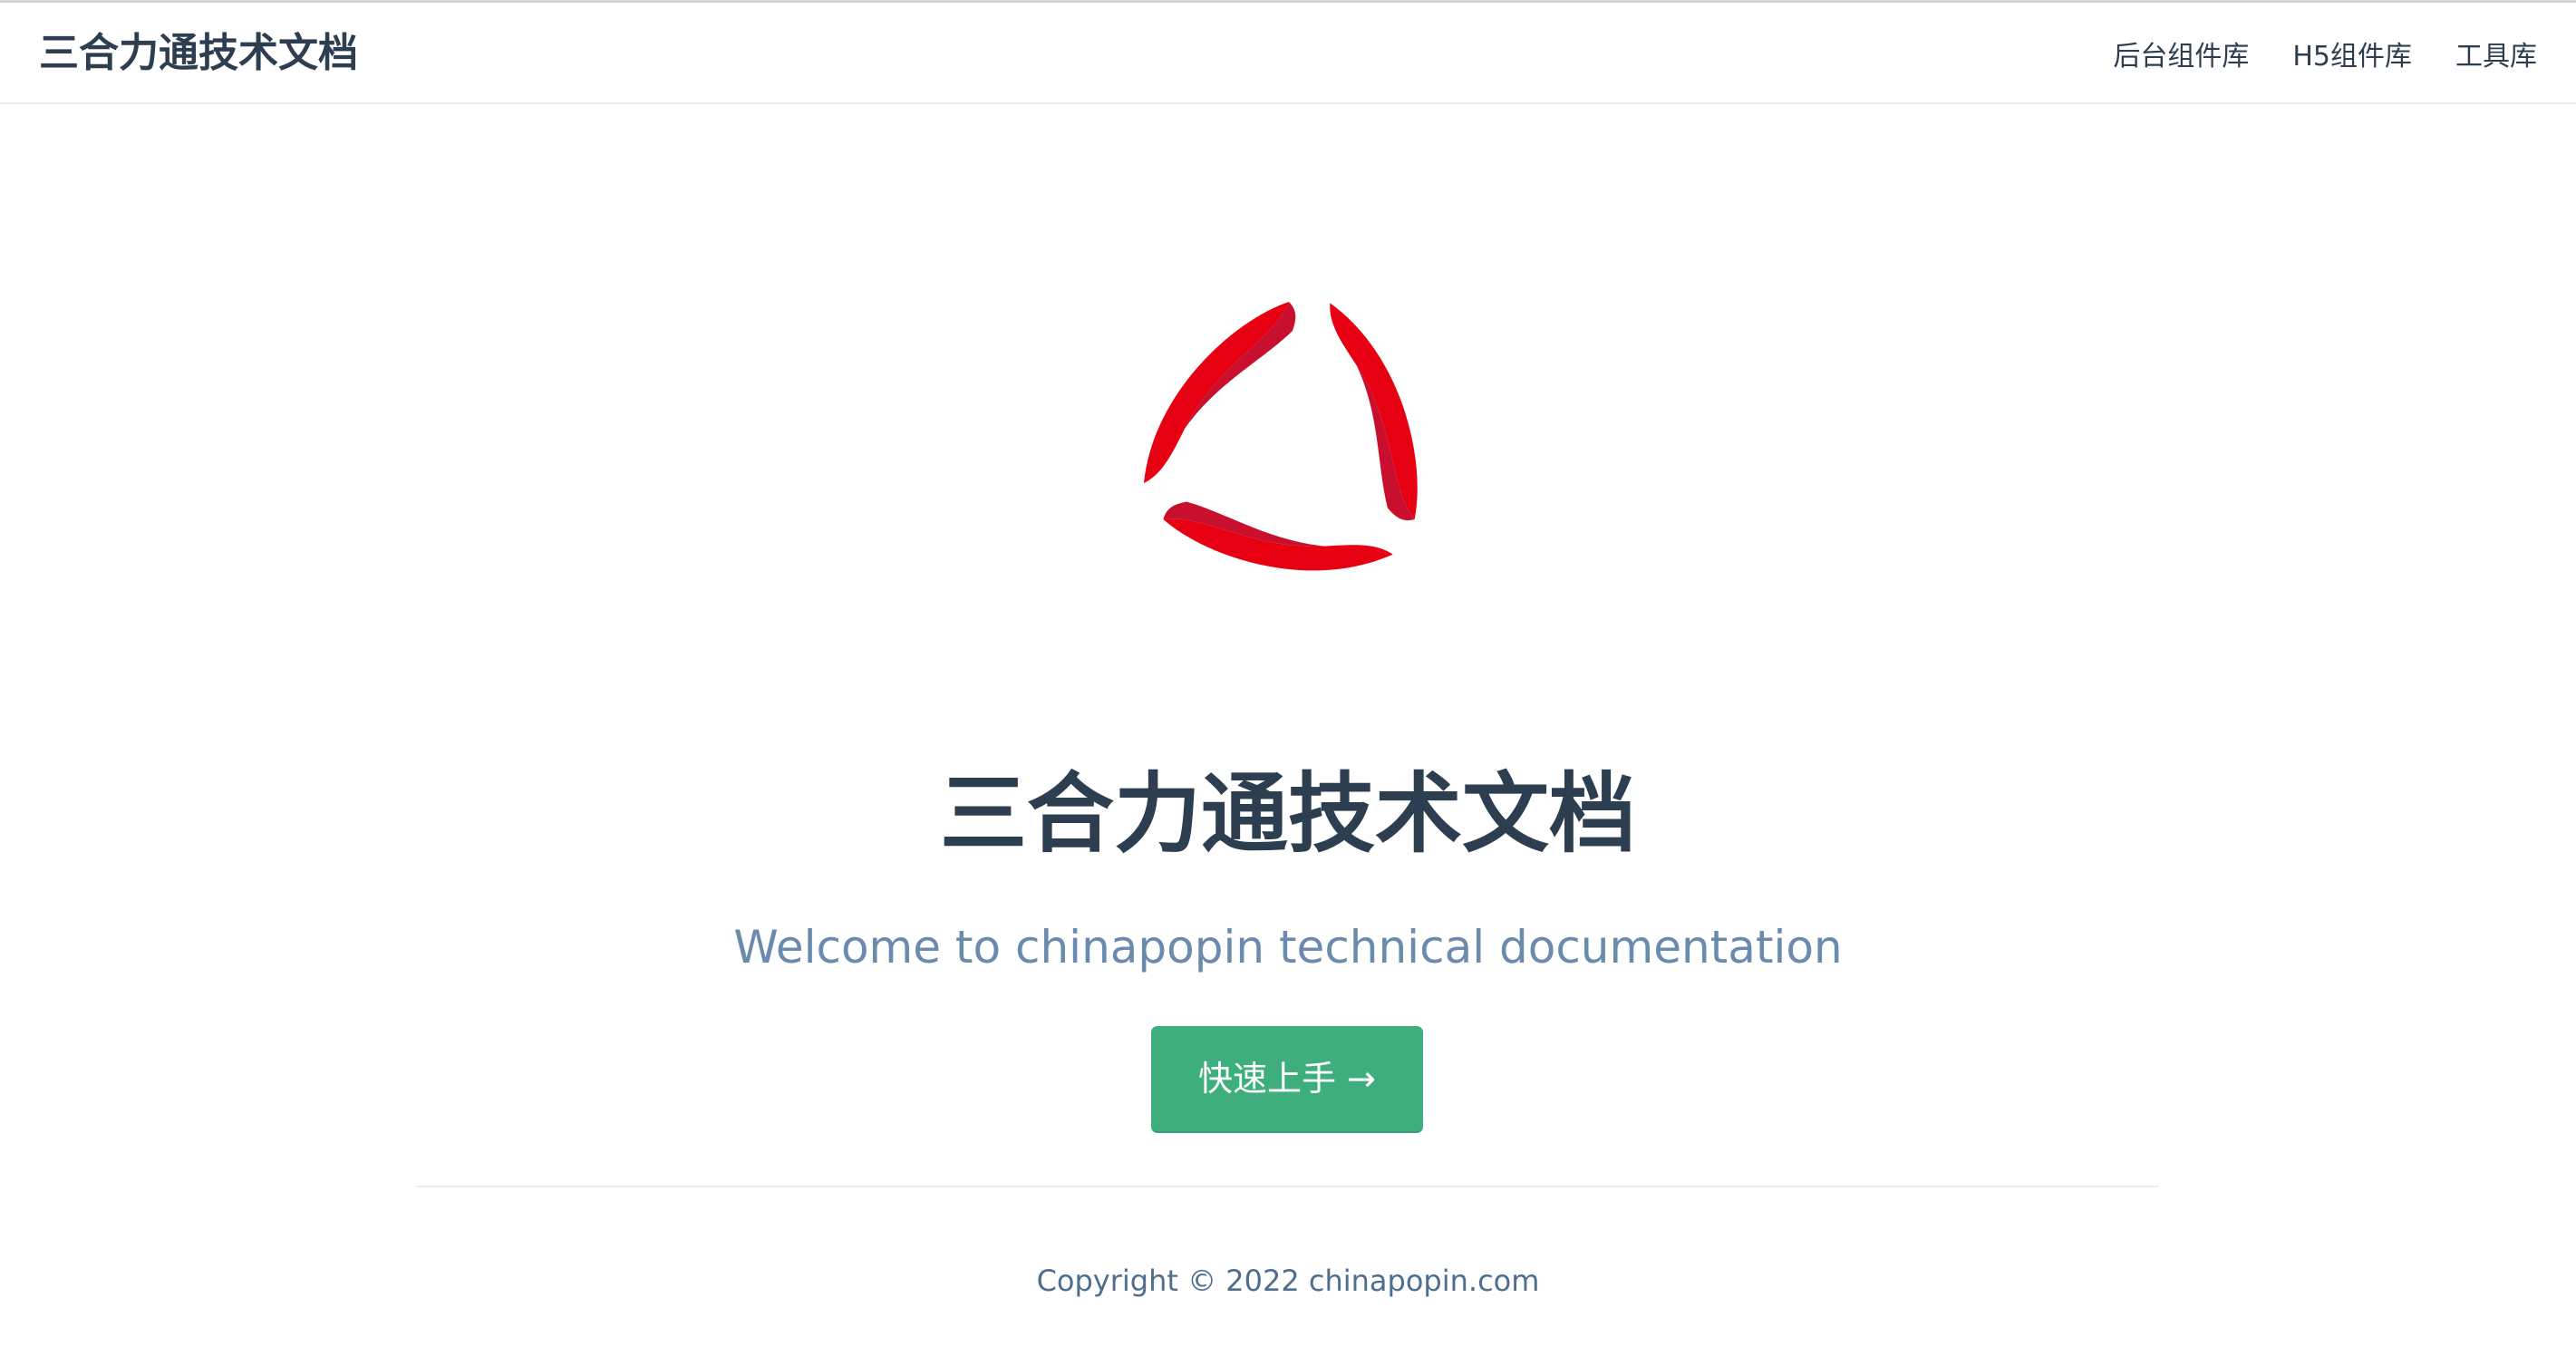  I want to click on navbar: 三合力通技术文档 后台组件库 H5组件库 工具库, so click(1288, 53).